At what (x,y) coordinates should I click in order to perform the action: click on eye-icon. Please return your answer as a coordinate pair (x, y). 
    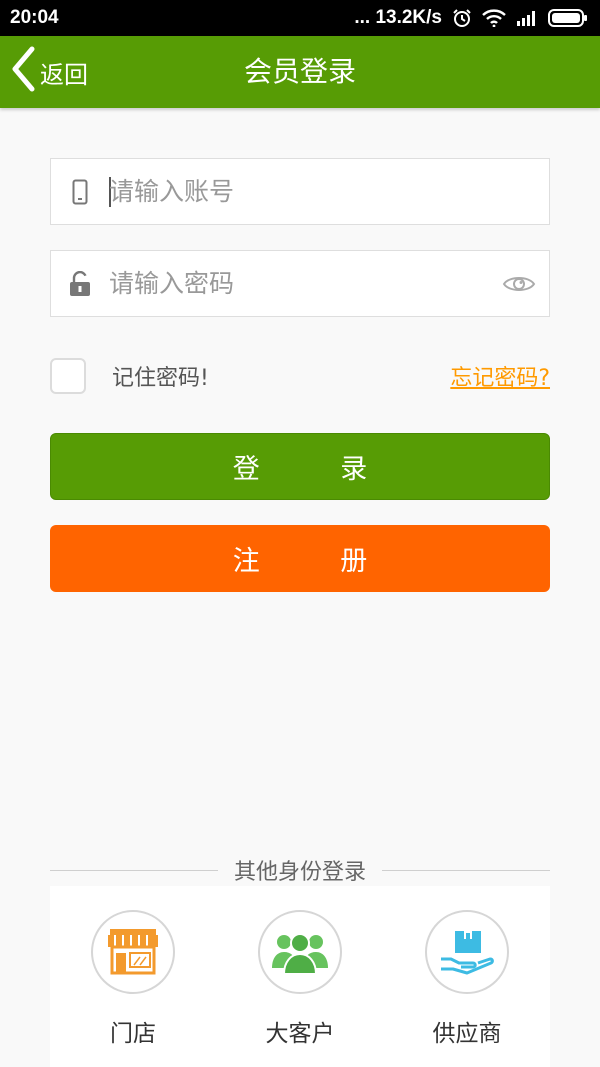
    Looking at the image, I should click on (519, 284).